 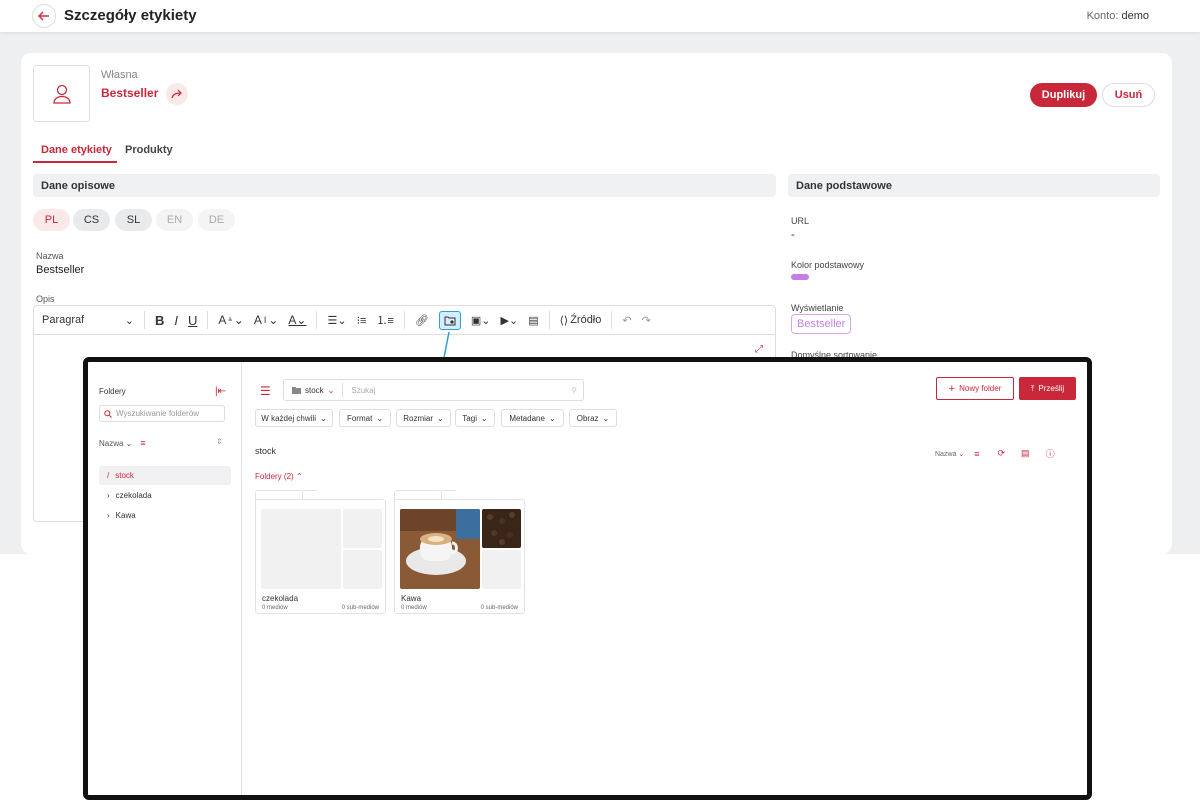 What do you see at coordinates (219, 441) in the screenshot?
I see `expand-all-icon: ⇕` at bounding box center [219, 441].